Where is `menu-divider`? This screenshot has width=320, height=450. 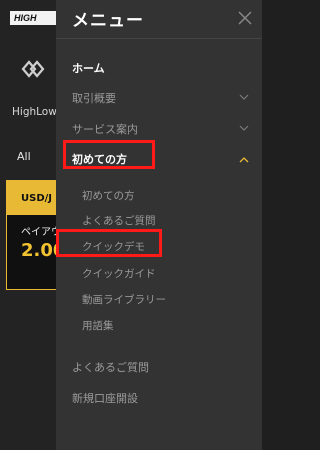
menu-divider is located at coordinates (159, 38).